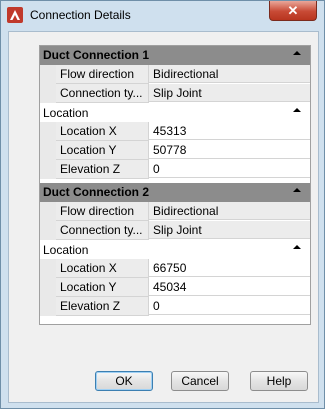 This screenshot has width=325, height=409. I want to click on close-button: ✕, so click(293, 11).